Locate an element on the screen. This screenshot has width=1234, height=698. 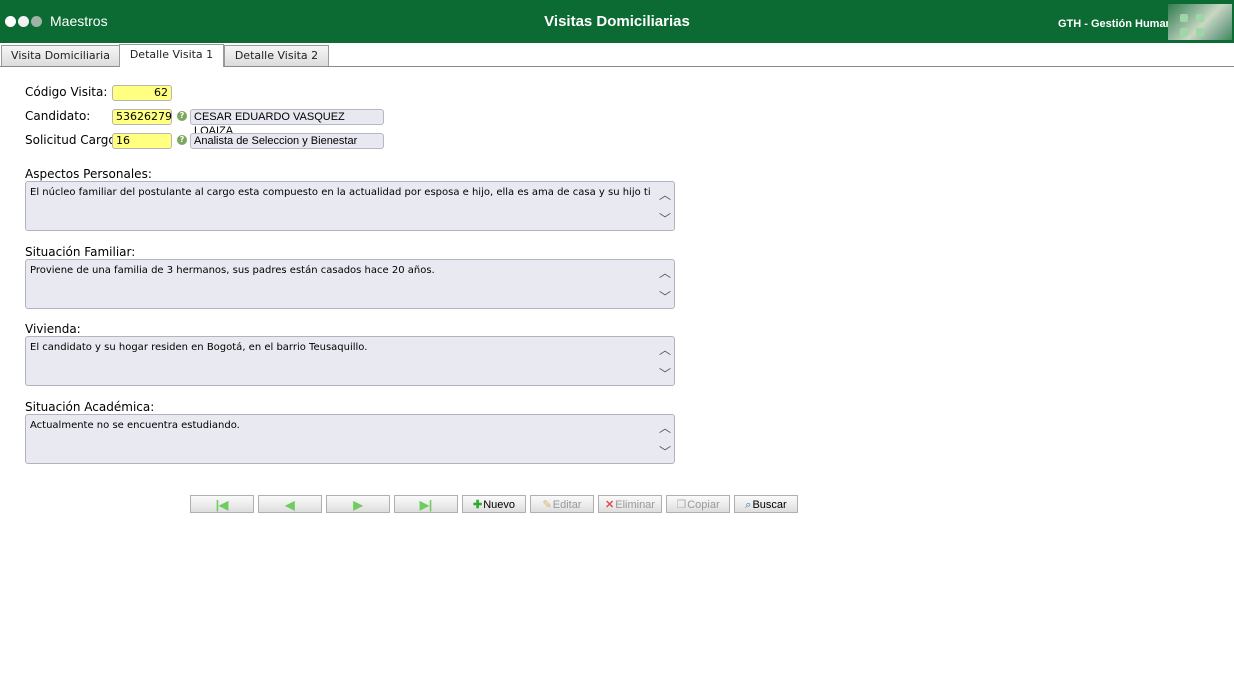
prev-record-button: ◀ is located at coordinates (290, 504).